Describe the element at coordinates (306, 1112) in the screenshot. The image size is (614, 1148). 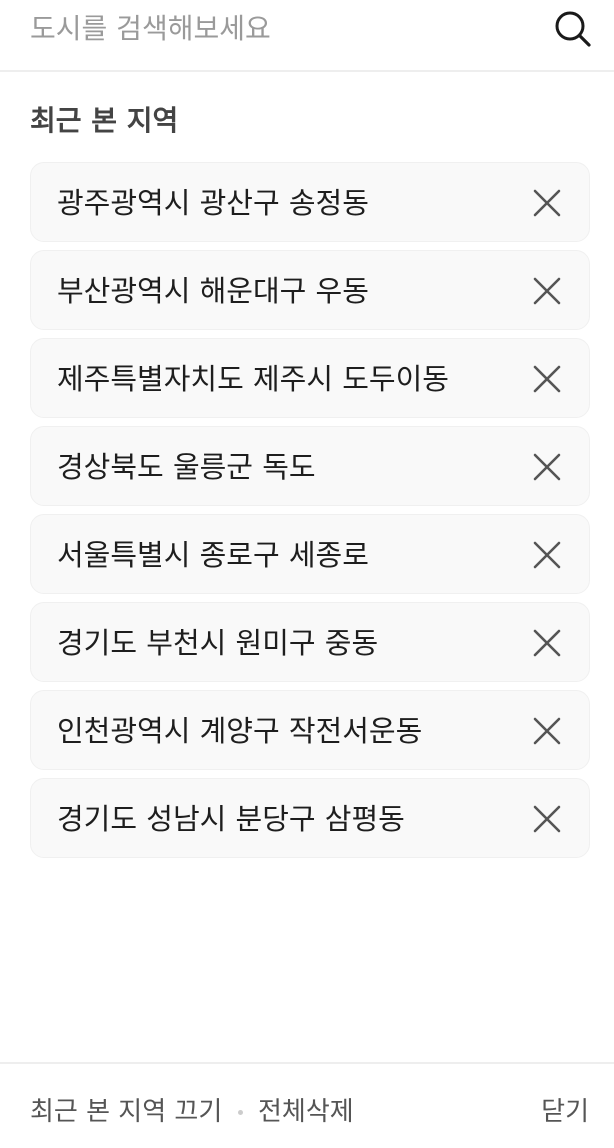
I see `delete-all-button: 전체삭제` at that location.